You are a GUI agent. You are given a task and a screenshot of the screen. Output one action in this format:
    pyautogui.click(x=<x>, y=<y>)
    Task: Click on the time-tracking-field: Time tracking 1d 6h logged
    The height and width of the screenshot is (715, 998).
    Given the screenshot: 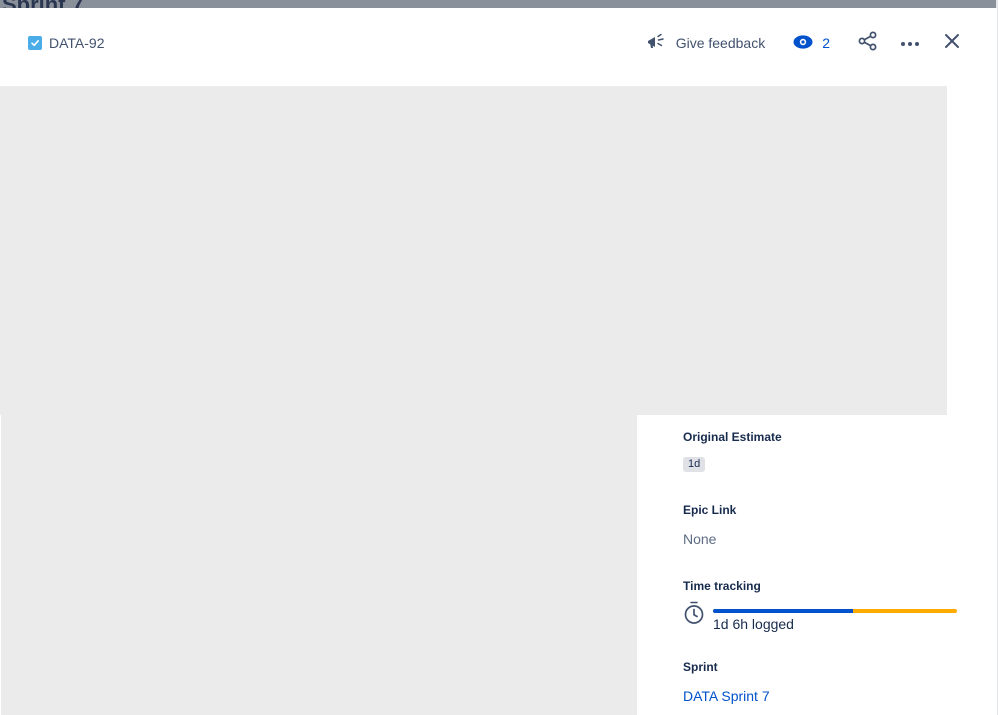 What is the action you would take?
    pyautogui.click(x=828, y=606)
    